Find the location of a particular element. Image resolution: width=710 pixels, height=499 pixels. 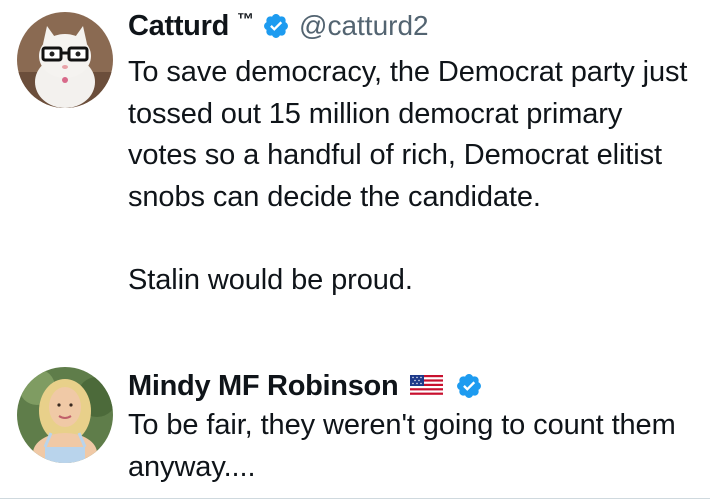

avatar-mindy is located at coordinates (65, 415).